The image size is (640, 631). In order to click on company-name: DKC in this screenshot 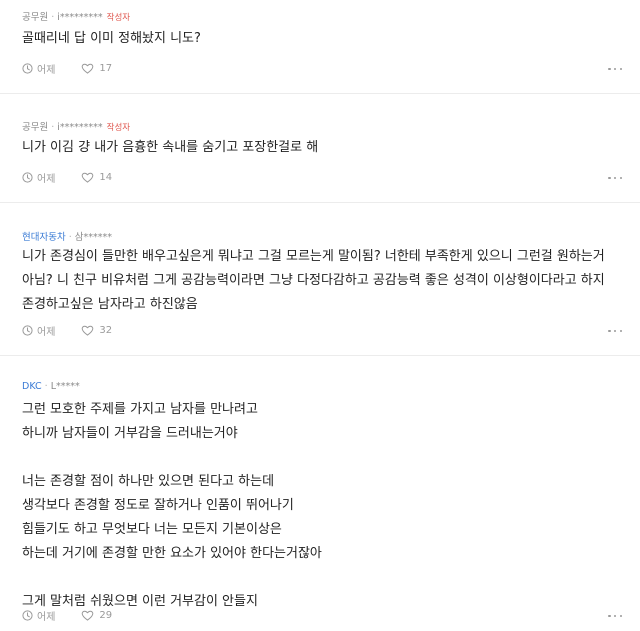, I will do `click(32, 386)`.